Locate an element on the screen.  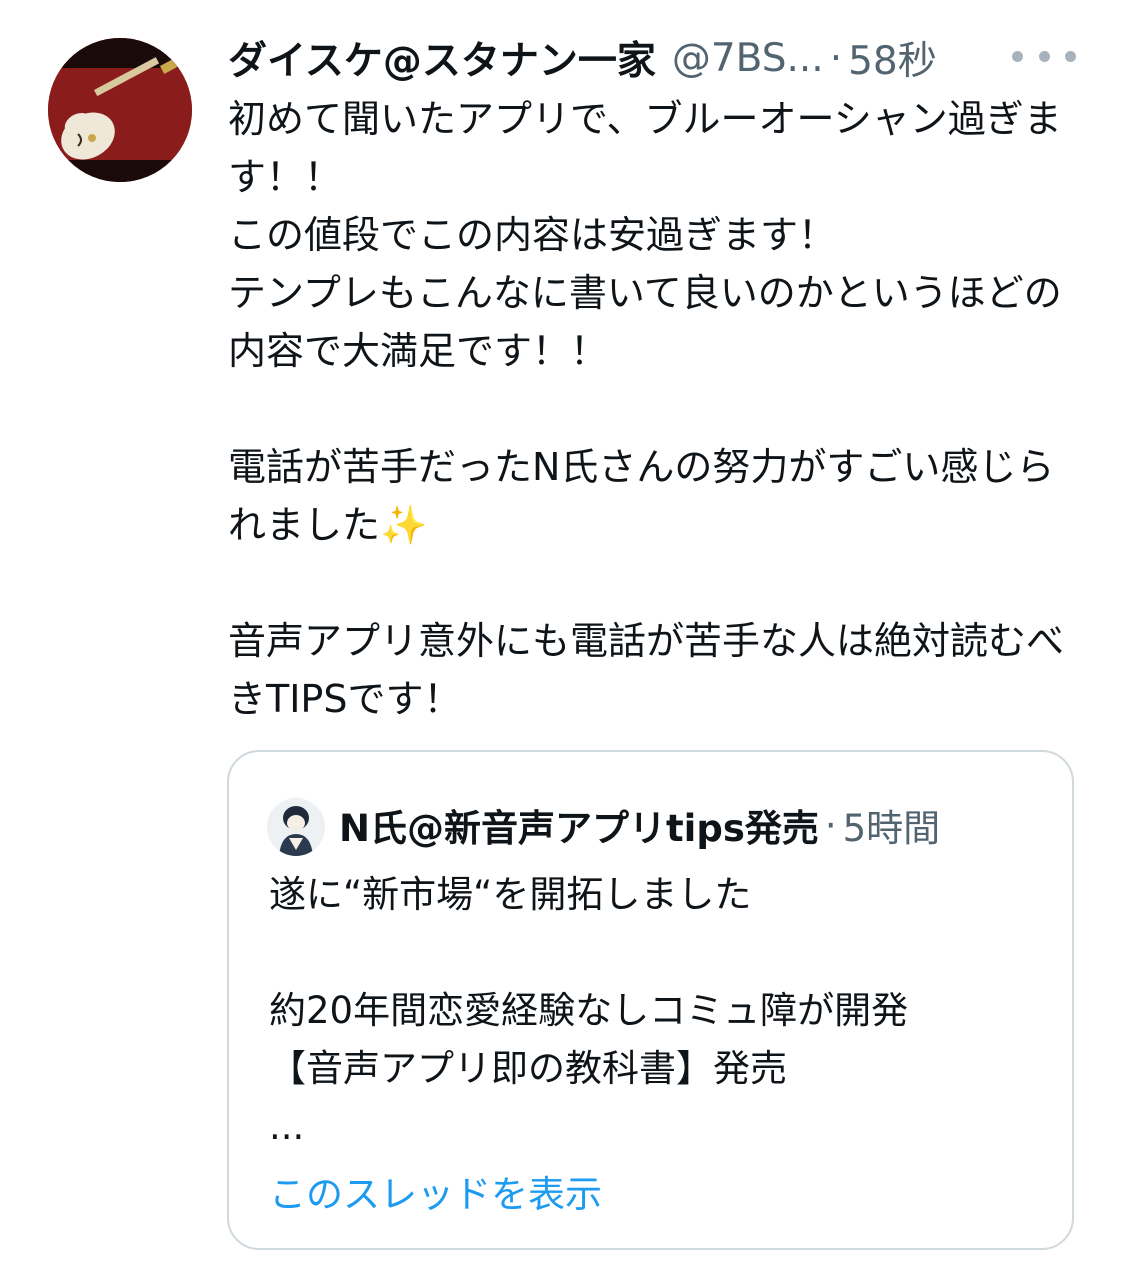
quoted-line: 【音声アプリ即の教科書】発売 is located at coordinates (528, 1068).